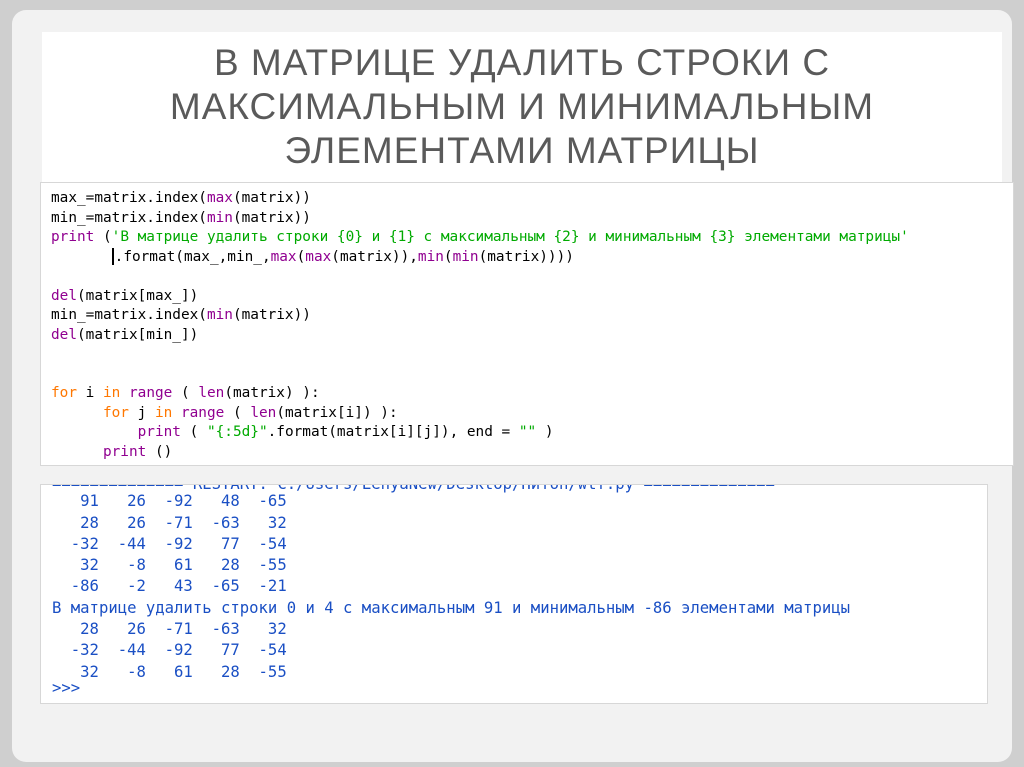 Image resolution: width=1024 pixels, height=767 pixels. I want to click on code-line-1: max_=matrix.index(max(matrix)), so click(532, 199).